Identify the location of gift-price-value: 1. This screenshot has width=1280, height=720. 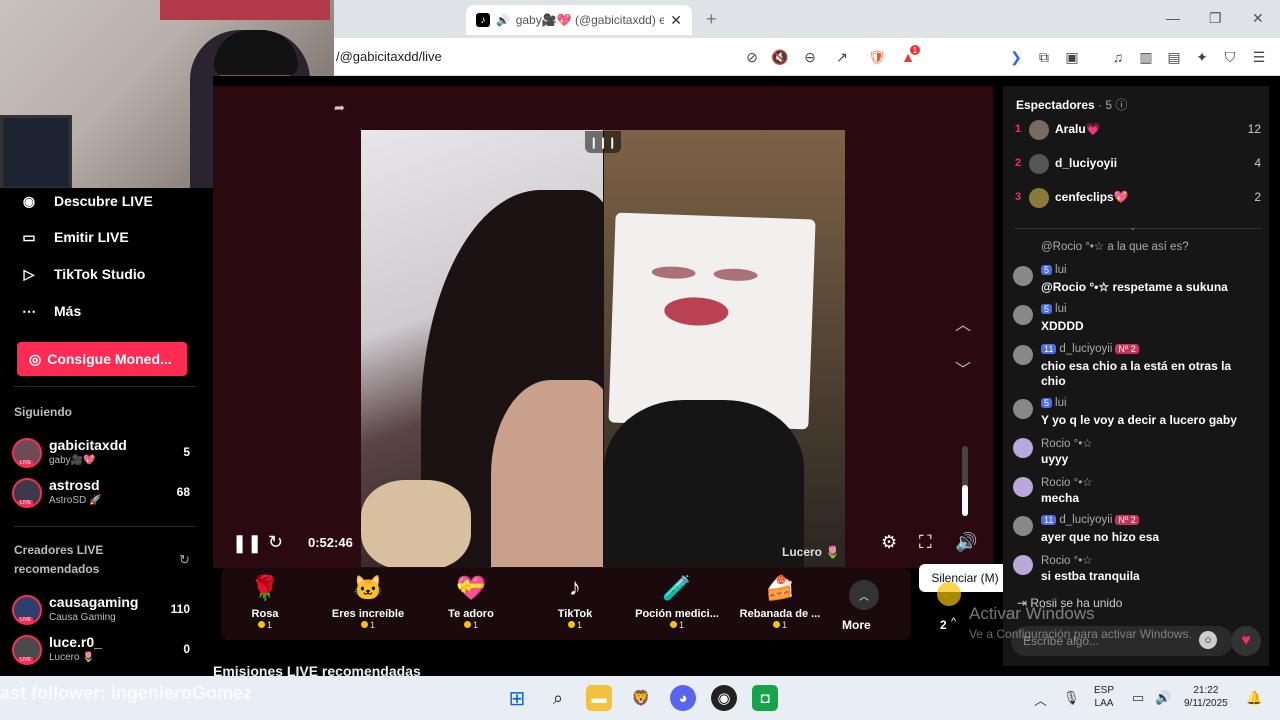
(269, 625).